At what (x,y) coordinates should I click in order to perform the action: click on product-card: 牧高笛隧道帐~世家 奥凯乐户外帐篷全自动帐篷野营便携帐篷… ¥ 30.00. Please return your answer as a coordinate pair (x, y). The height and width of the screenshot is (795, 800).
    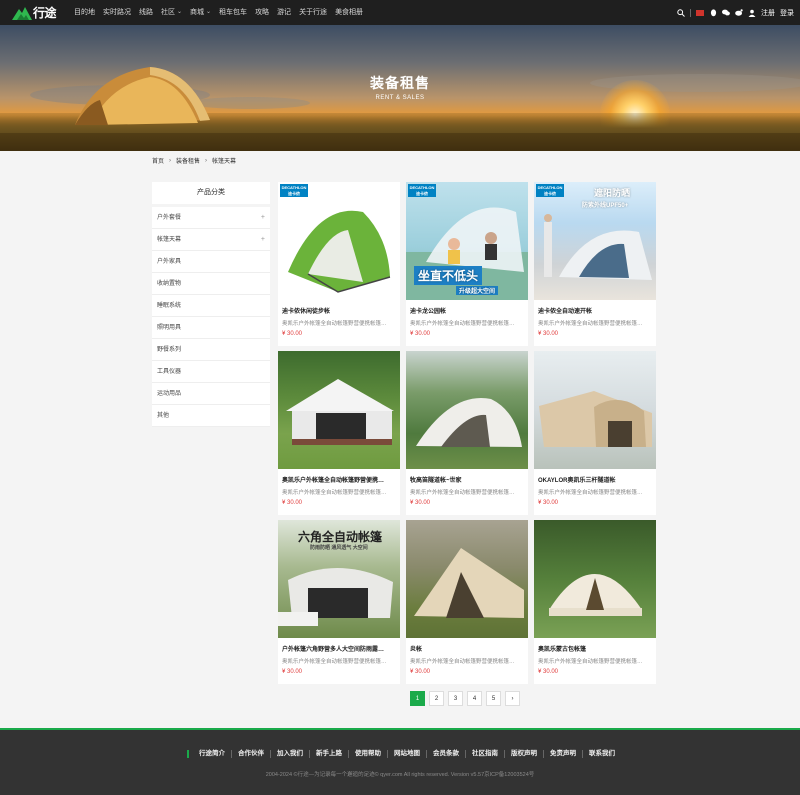
    Looking at the image, I should click on (467, 433).